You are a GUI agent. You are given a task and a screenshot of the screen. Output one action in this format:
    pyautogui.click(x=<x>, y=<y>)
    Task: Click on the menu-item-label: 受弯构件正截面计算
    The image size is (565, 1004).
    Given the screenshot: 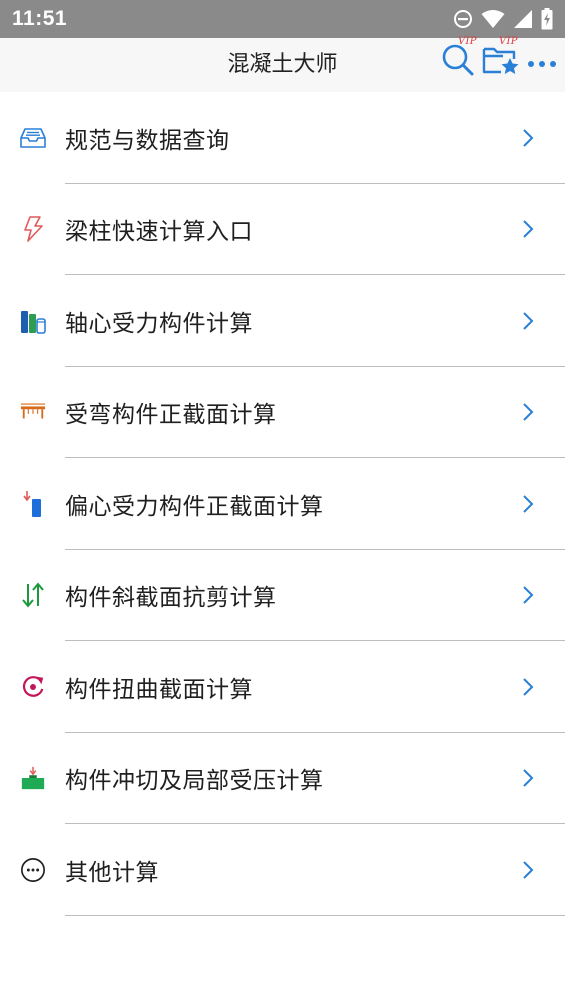 What is the action you would take?
    pyautogui.click(x=171, y=415)
    